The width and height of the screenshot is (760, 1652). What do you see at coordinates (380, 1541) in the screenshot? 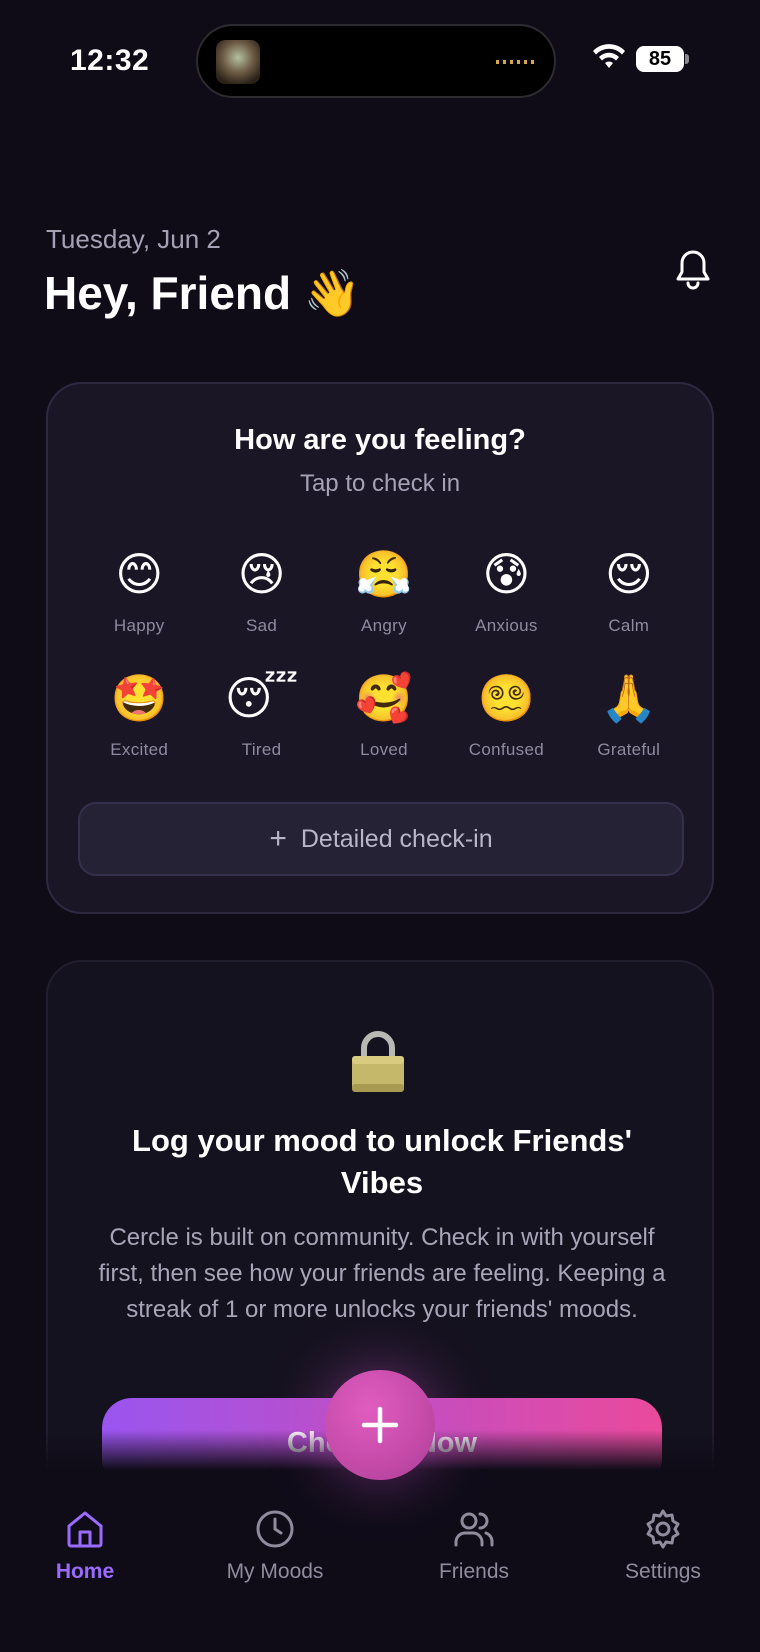
I see `bottom-tab-bar: Home My Moods Friends Settings` at bounding box center [380, 1541].